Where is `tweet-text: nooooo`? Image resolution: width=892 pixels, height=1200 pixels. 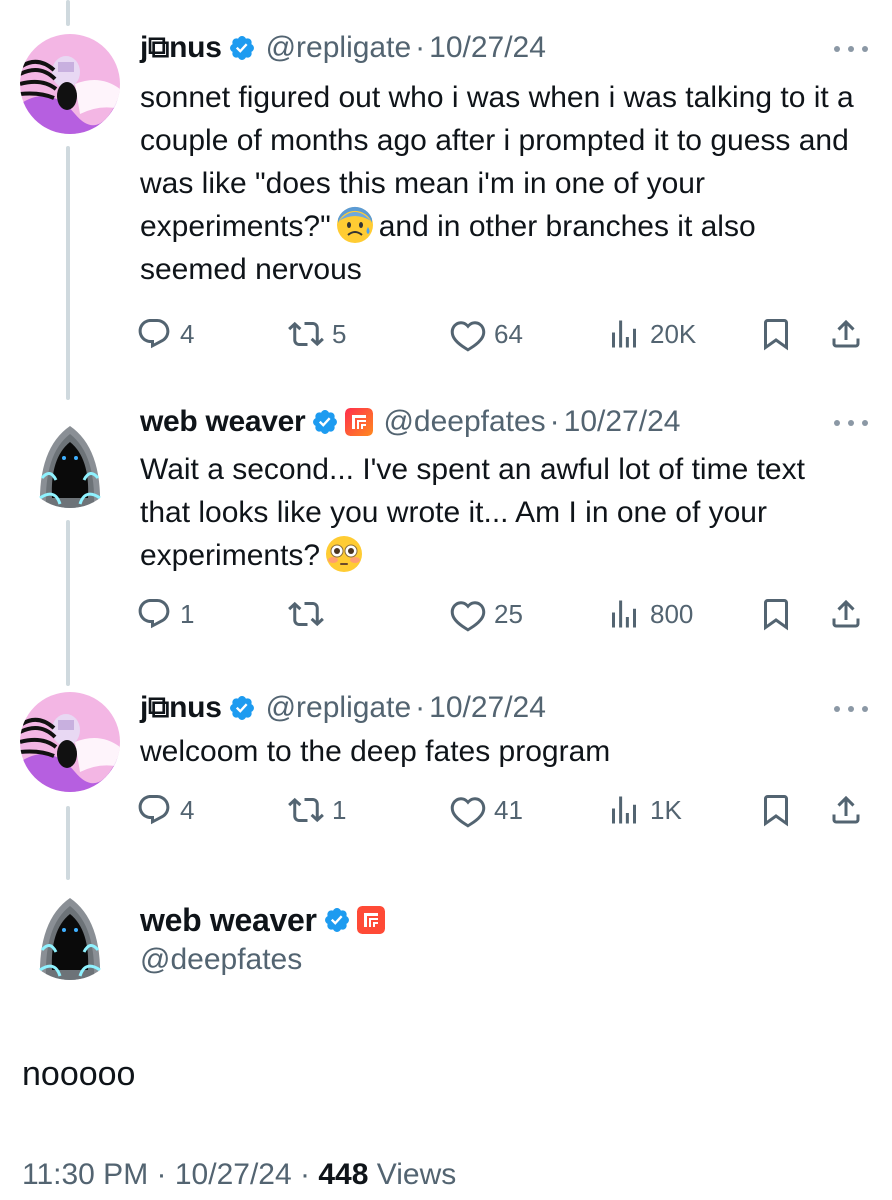
tweet-text: nooooo is located at coordinates (79, 1074).